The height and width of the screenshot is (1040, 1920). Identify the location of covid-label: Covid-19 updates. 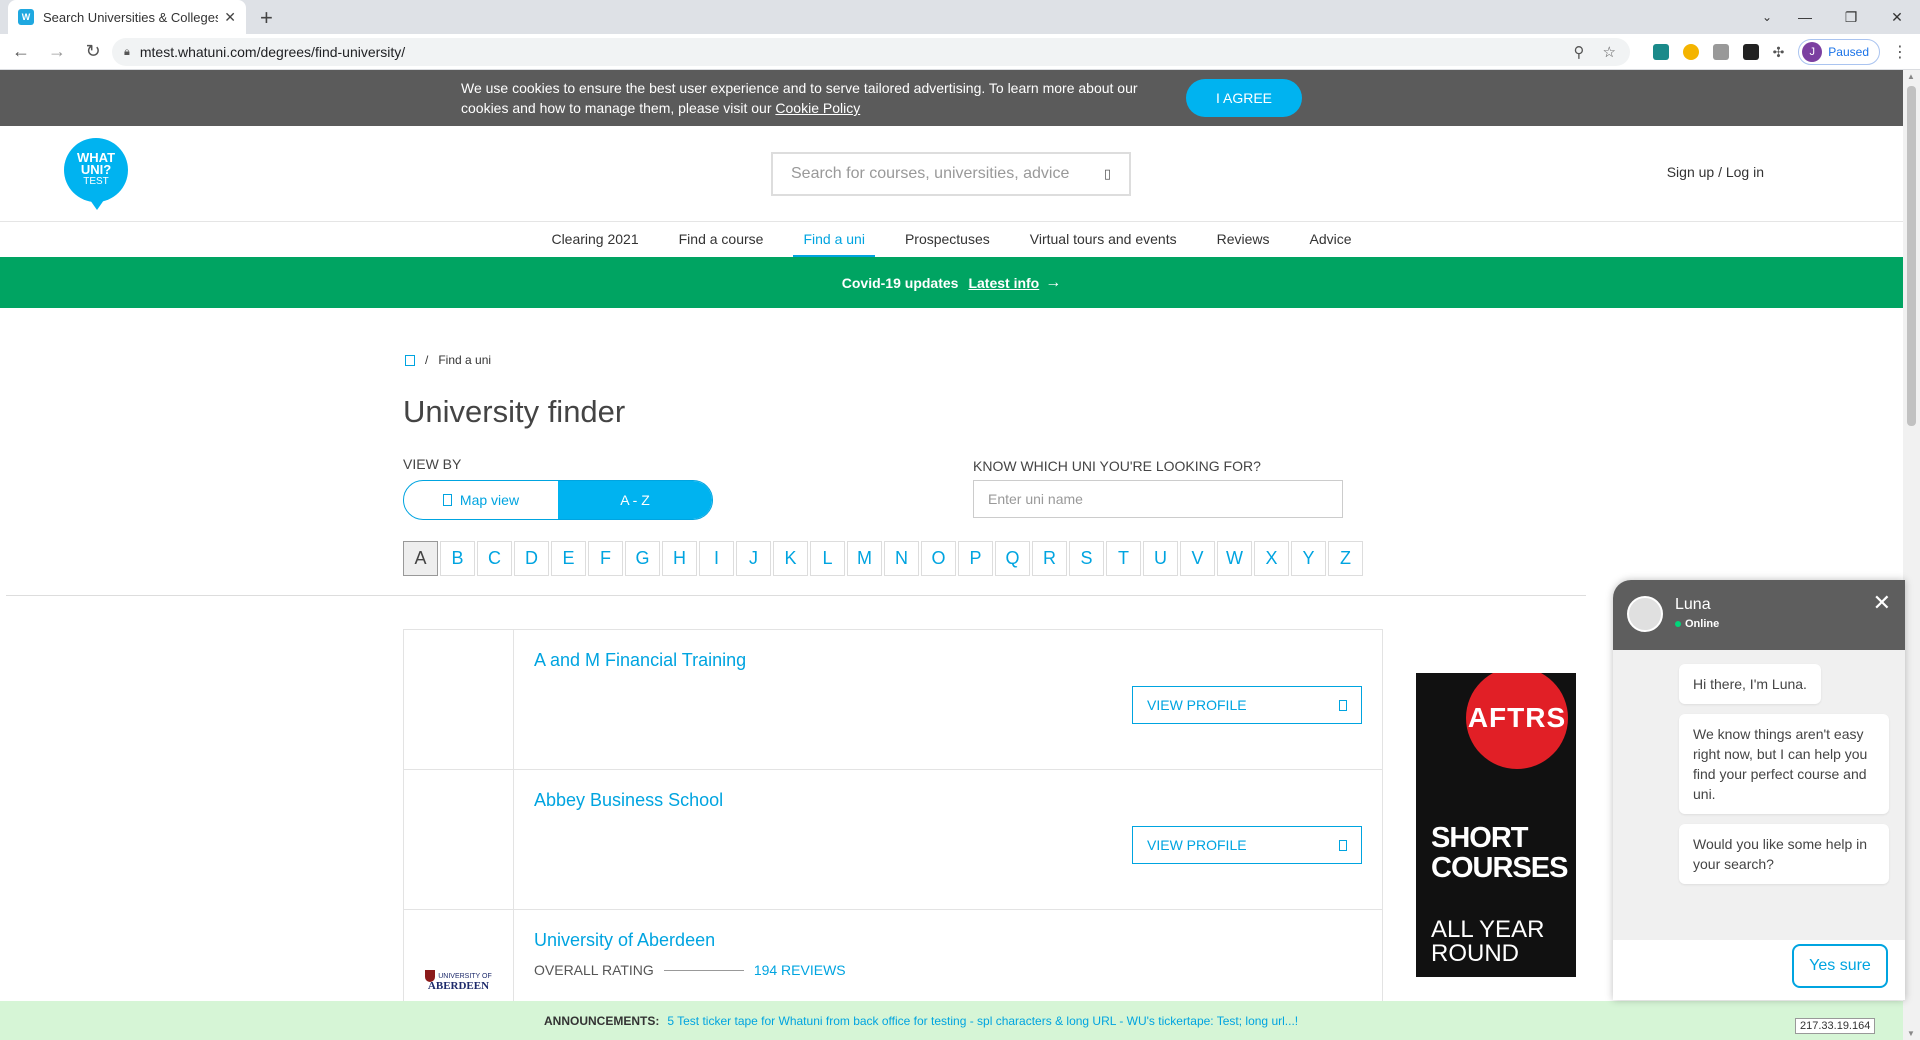
(900, 282).